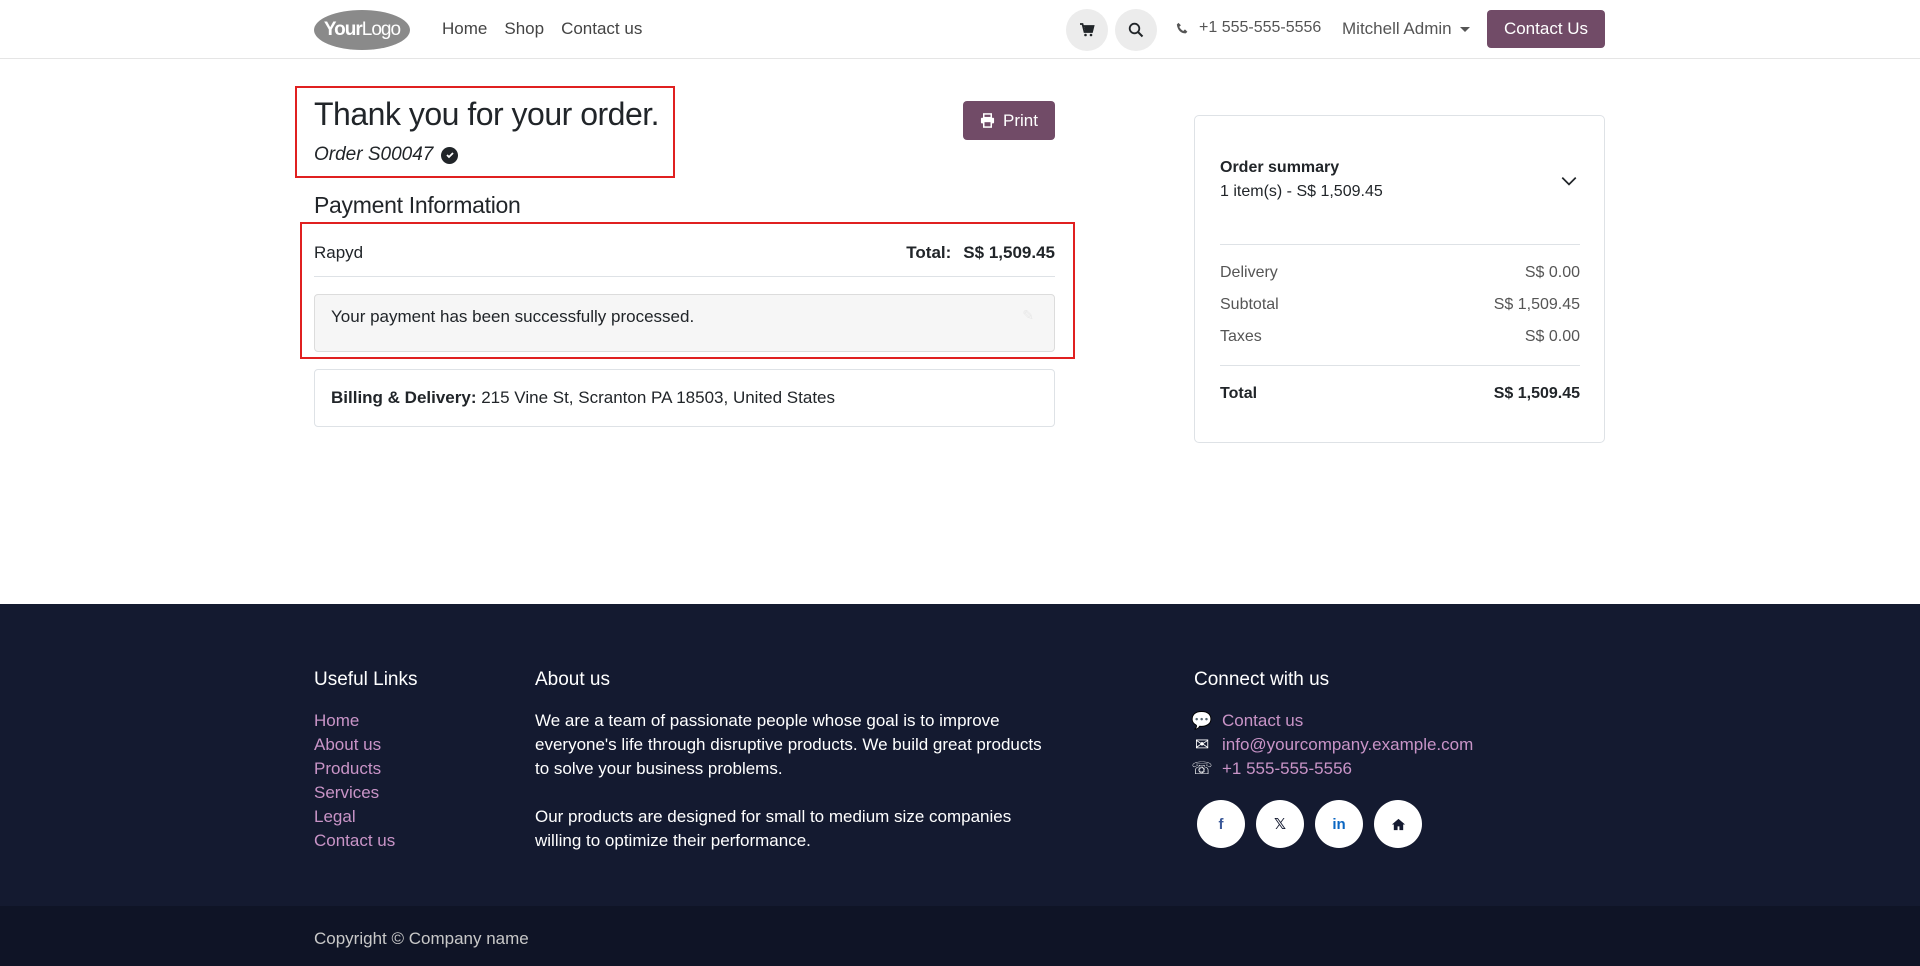 Image resolution: width=1920 pixels, height=966 pixels. I want to click on footer-link-legal: Legal, so click(354, 817).